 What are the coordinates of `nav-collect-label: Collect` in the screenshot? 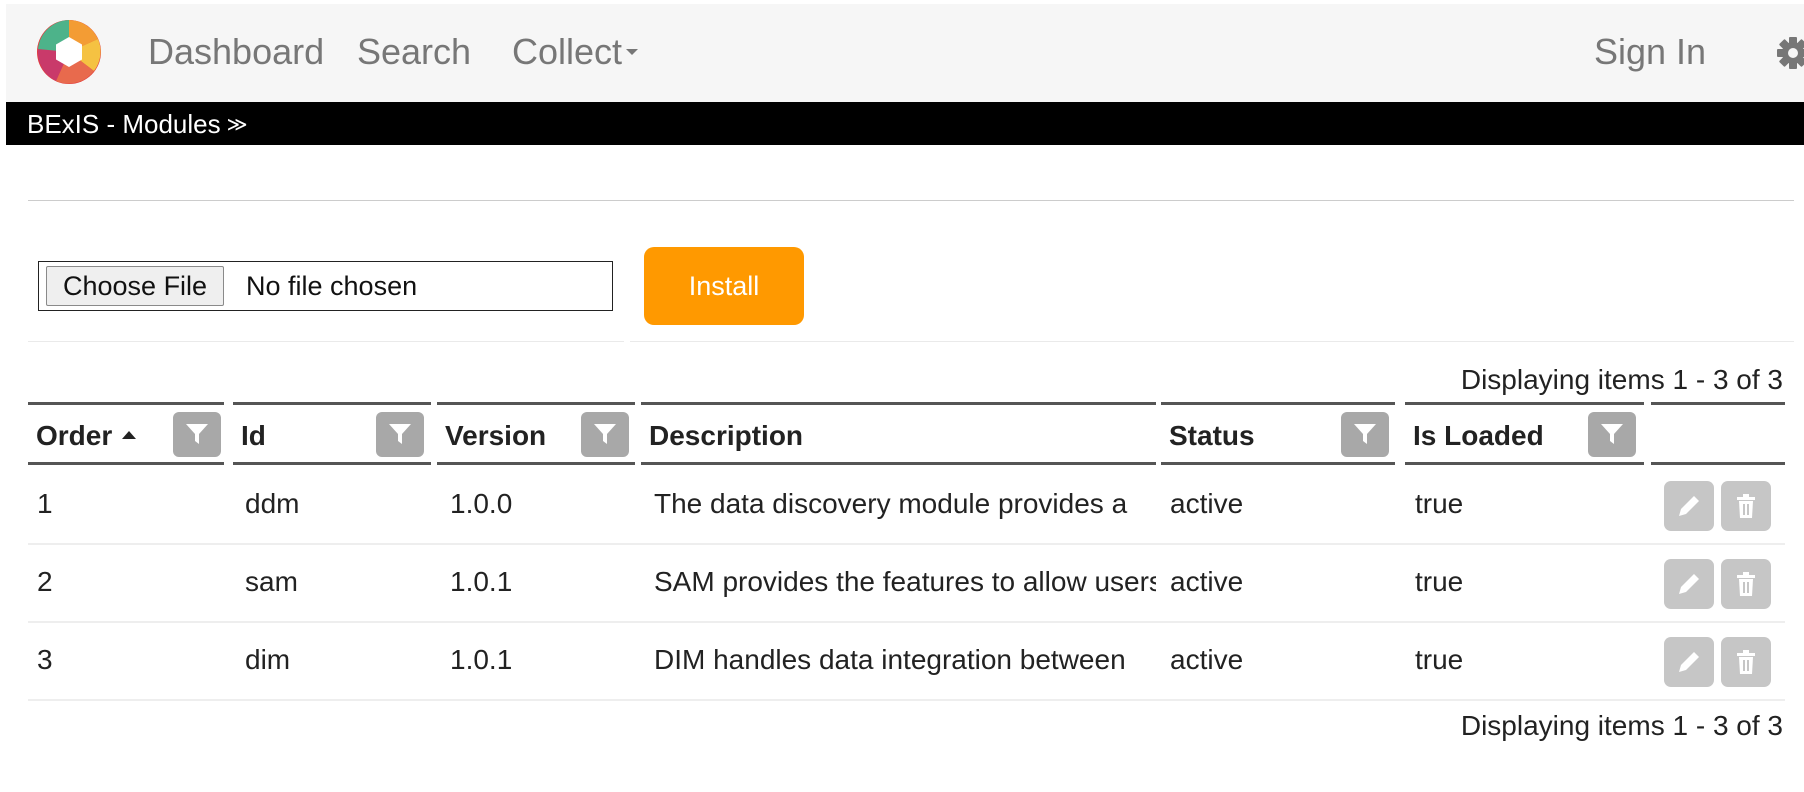 It's located at (567, 51).